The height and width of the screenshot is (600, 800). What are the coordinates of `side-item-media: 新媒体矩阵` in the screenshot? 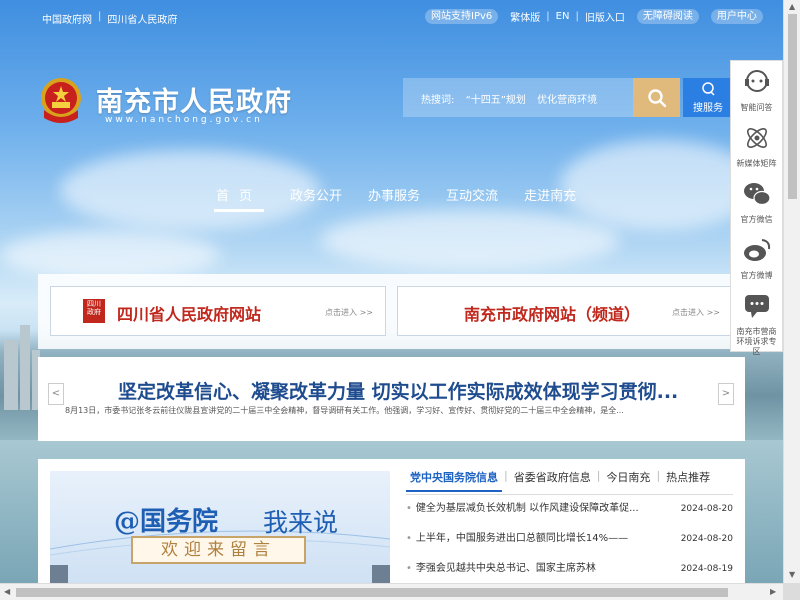 It's located at (756, 145).